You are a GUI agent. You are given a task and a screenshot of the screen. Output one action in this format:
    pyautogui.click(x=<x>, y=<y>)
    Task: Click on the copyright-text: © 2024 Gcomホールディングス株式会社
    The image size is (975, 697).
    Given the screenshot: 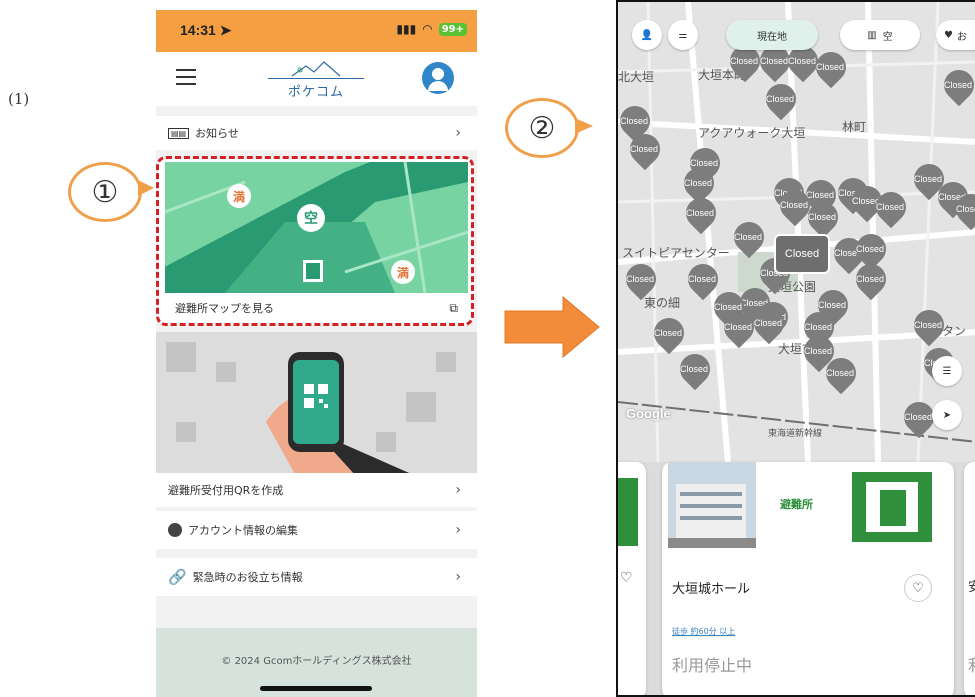 What is the action you would take?
    pyautogui.click(x=316, y=661)
    